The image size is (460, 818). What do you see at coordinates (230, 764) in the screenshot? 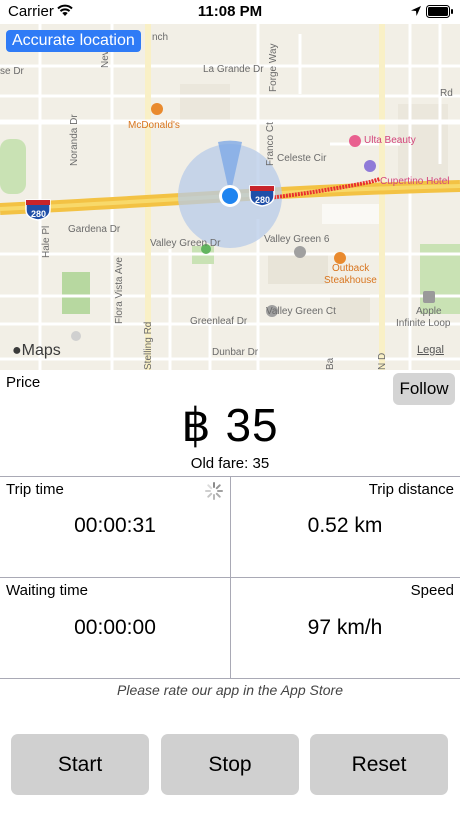
I see `stop-button: Stop` at bounding box center [230, 764].